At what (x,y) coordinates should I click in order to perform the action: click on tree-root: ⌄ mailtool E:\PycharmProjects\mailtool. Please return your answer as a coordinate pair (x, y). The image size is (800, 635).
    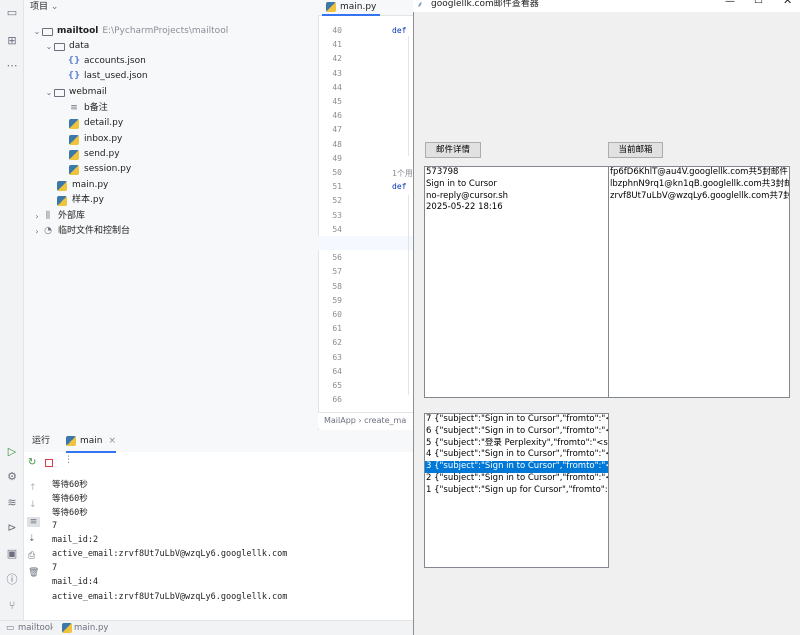
    Looking at the image, I should click on (130, 31).